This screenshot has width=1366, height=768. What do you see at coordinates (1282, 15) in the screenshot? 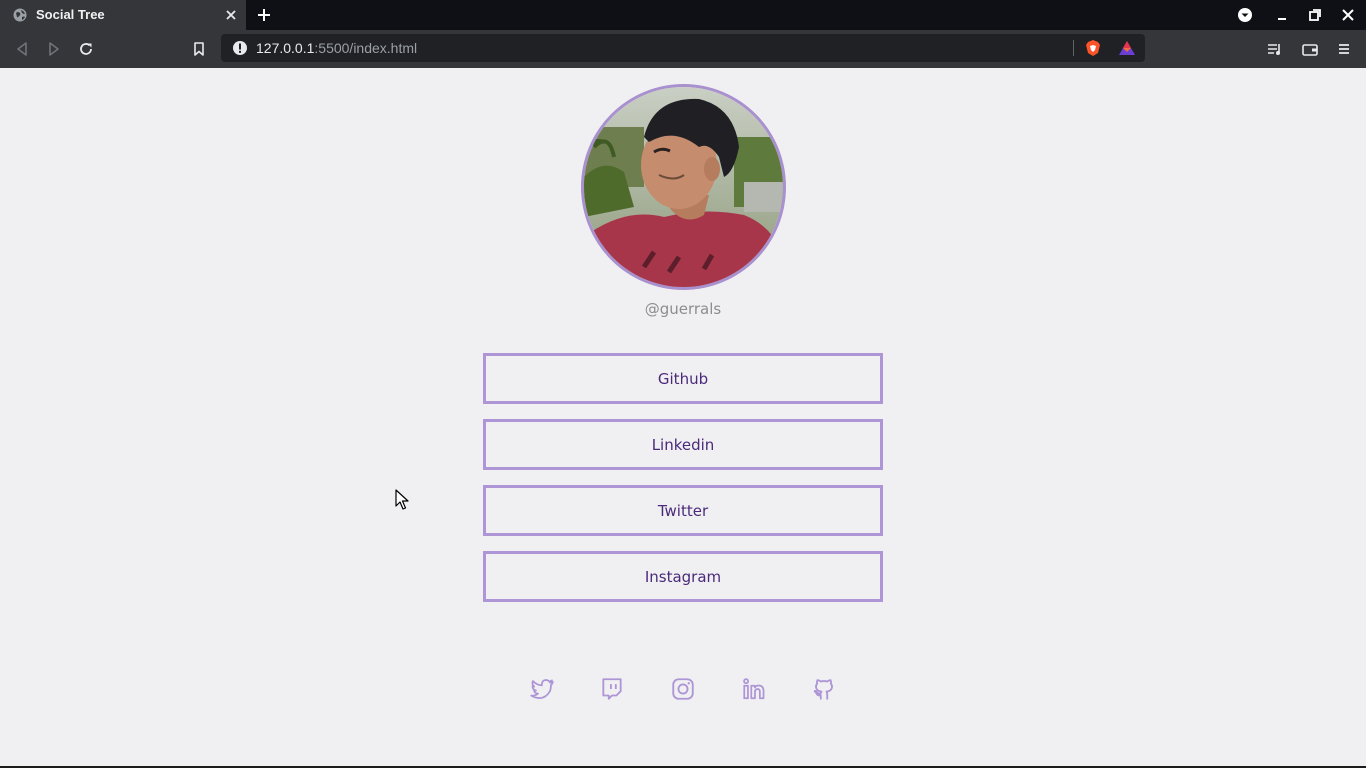
I see `minimize-icon` at bounding box center [1282, 15].